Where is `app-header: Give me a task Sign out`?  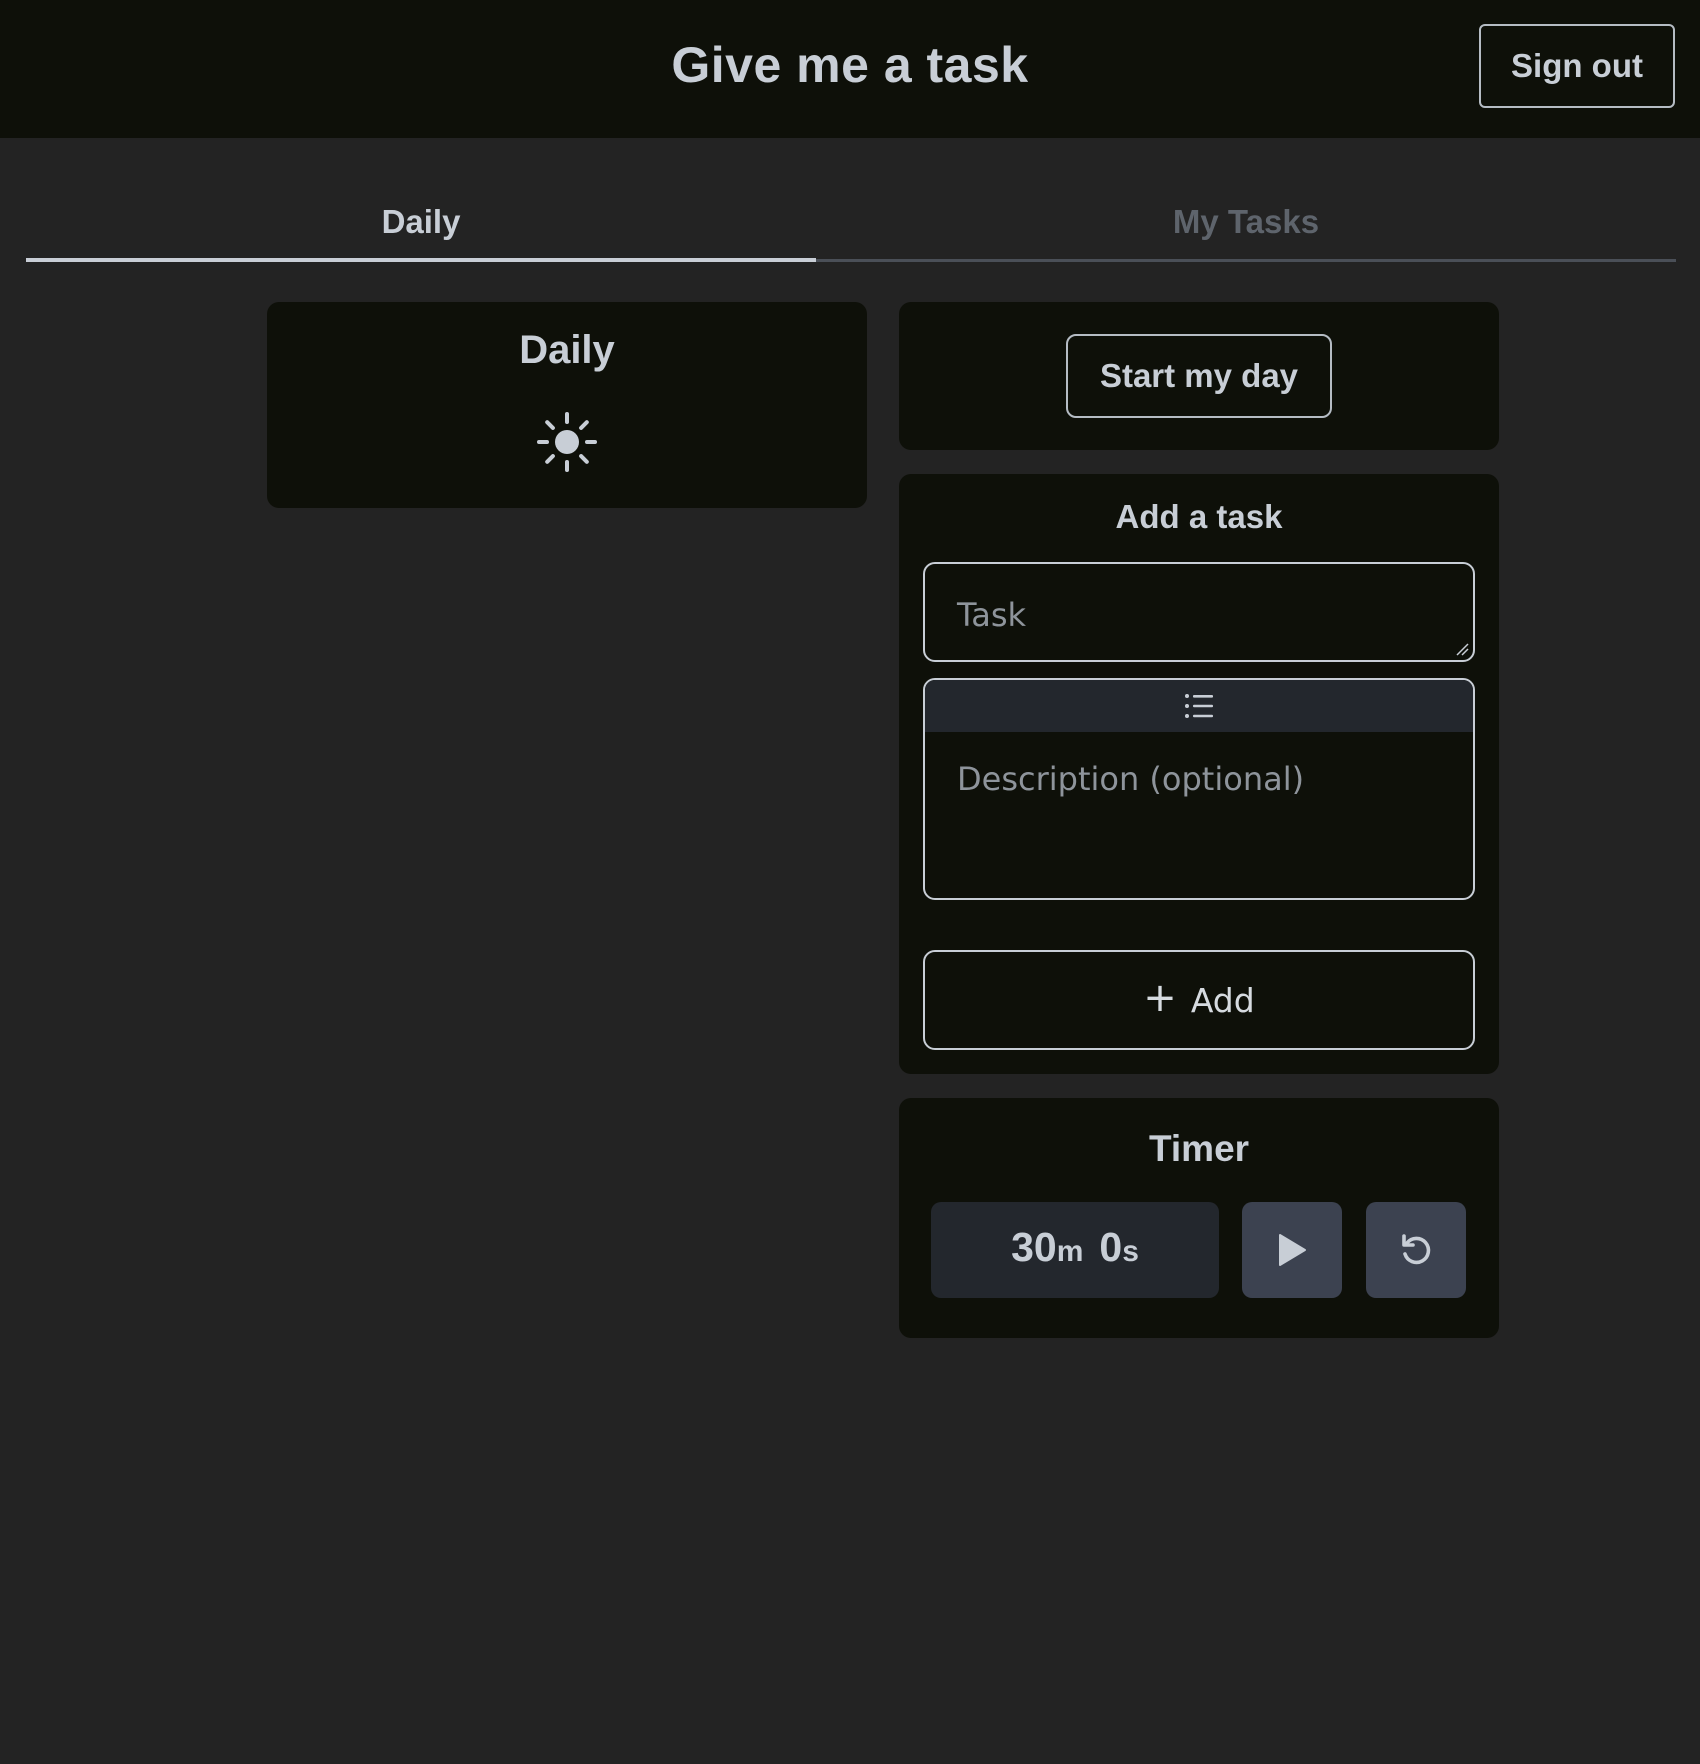 app-header: Give me a task Sign out is located at coordinates (850, 69).